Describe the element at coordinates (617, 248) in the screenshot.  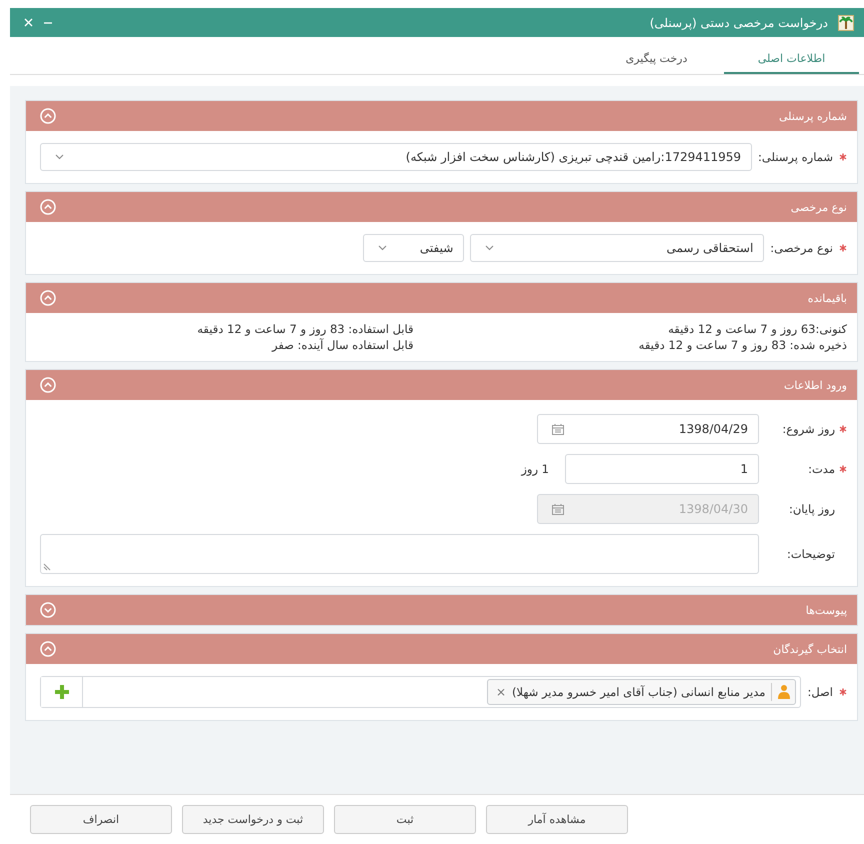
I see `select-field: استحقاقی رسمی` at that location.